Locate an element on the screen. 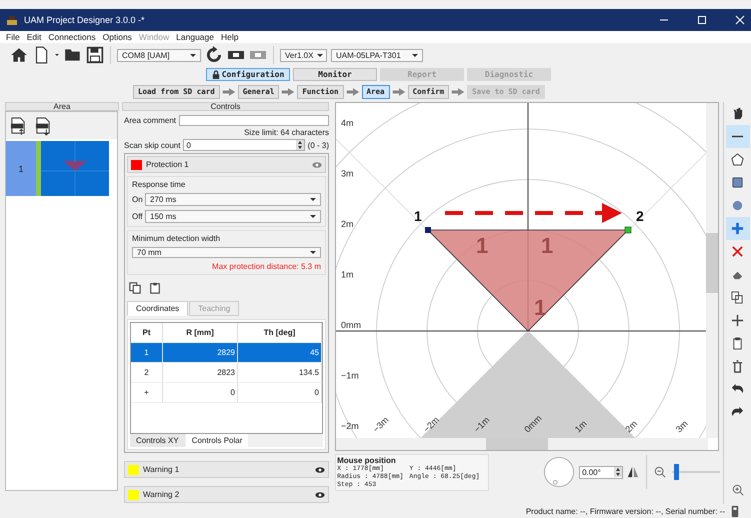 This screenshot has width=751, height=518. warning-name: Warning 2 is located at coordinates (161, 494).